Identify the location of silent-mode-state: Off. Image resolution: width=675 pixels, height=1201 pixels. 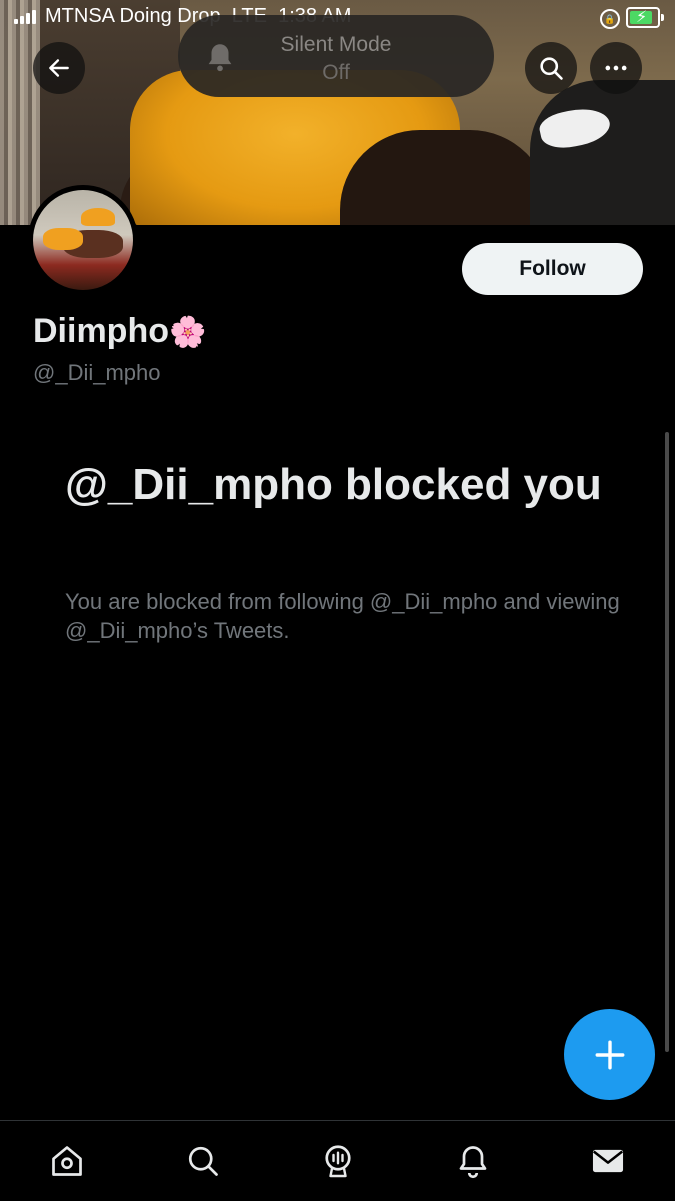
(336, 72).